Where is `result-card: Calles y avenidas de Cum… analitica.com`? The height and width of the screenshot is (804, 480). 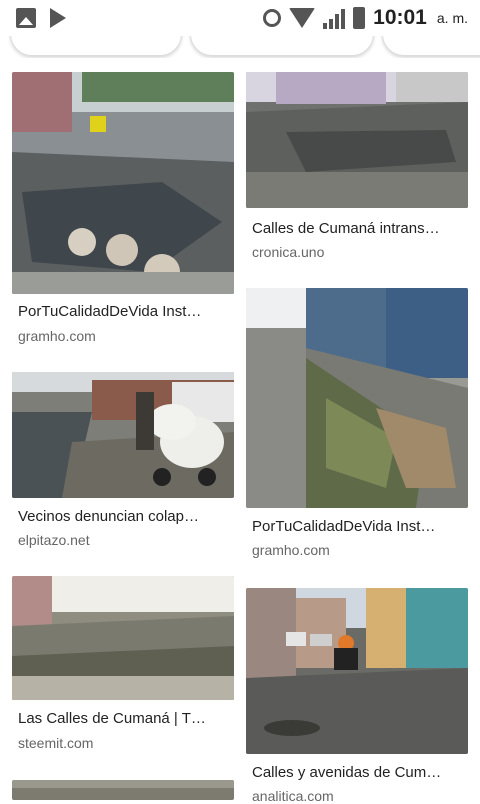
result-card: Calles y avenidas de Cum… analitica.com is located at coordinates (357, 696).